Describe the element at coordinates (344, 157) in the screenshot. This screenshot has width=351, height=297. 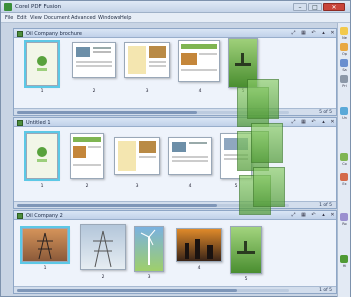
I see `copy-icon` at that location.